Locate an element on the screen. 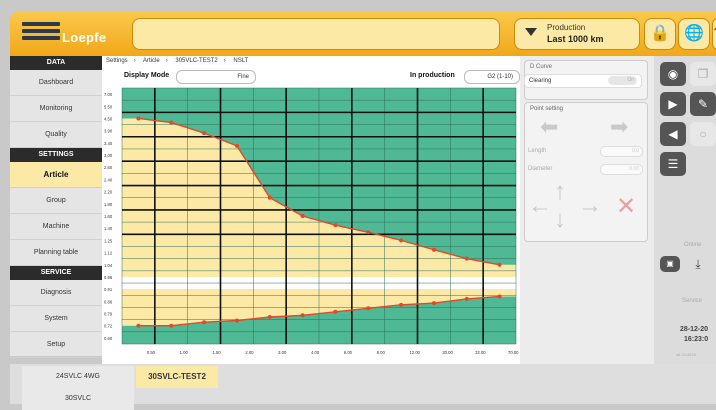 The image size is (716, 410). article-tab: 30SVLC is located at coordinates (78, 399).